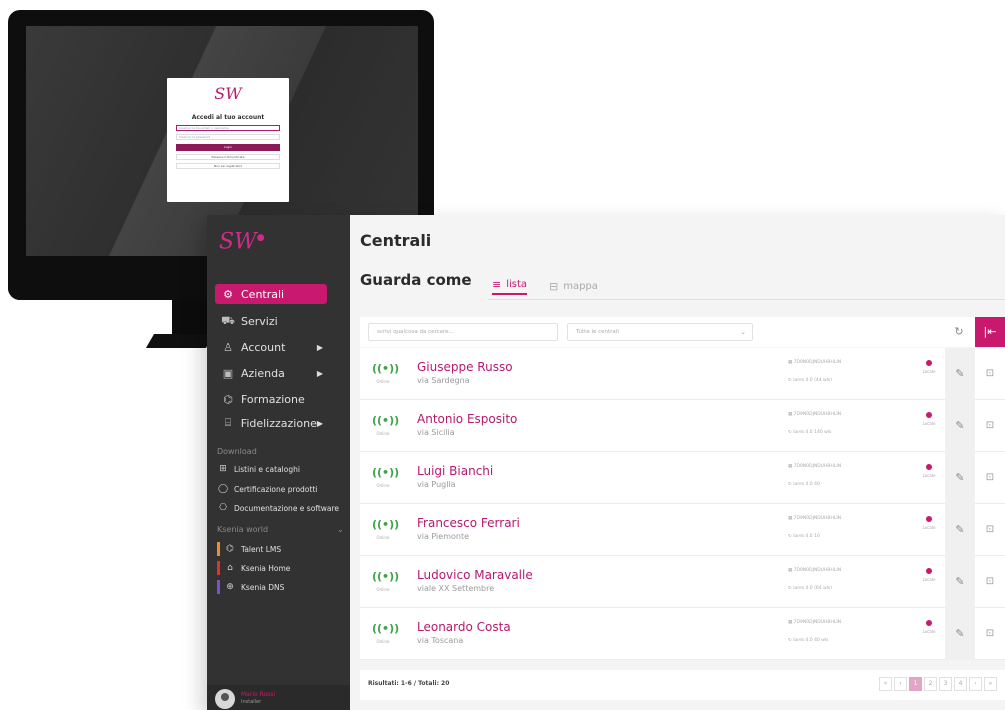 This screenshot has height=710, width=1005. What do you see at coordinates (945, 684) in the screenshot?
I see `pager-page-3: 3` at bounding box center [945, 684].